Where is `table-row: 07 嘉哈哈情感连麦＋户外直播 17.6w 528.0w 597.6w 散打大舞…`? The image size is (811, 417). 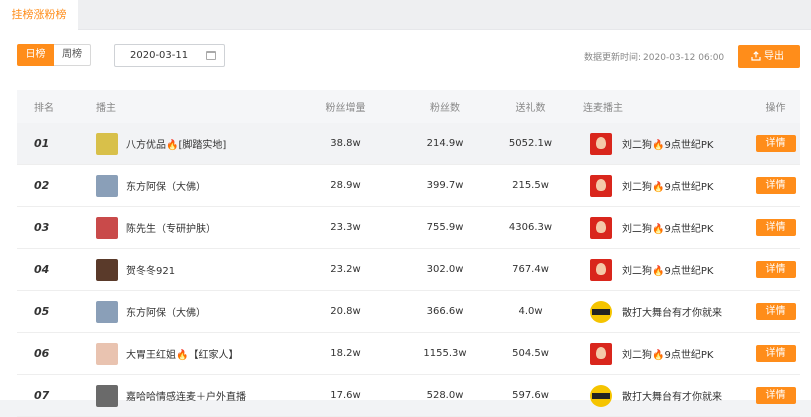
table-row: 07 嘉哈哈情感连麦＋户外直播 17.6w 528.0w 597.6w 散打大舞… is located at coordinates (408, 396).